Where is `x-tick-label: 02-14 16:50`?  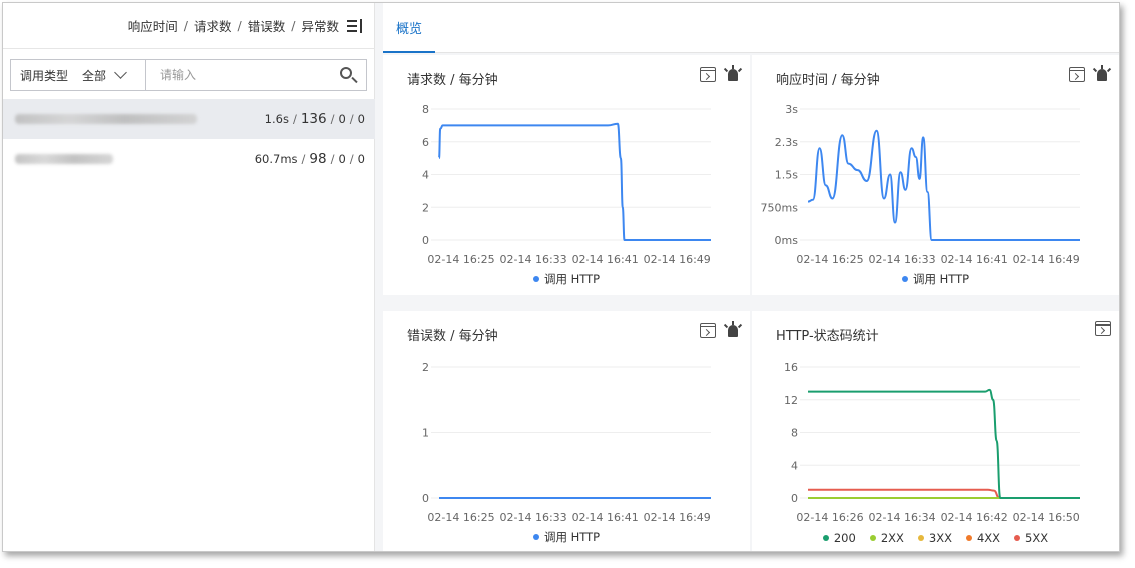
x-tick-label: 02-14 16:50 is located at coordinates (1046, 517).